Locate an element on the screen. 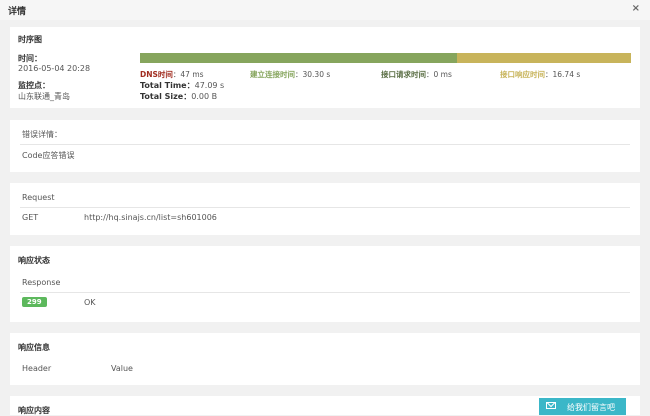 The height and width of the screenshot is (416, 650). value-column: Value is located at coordinates (122, 368).